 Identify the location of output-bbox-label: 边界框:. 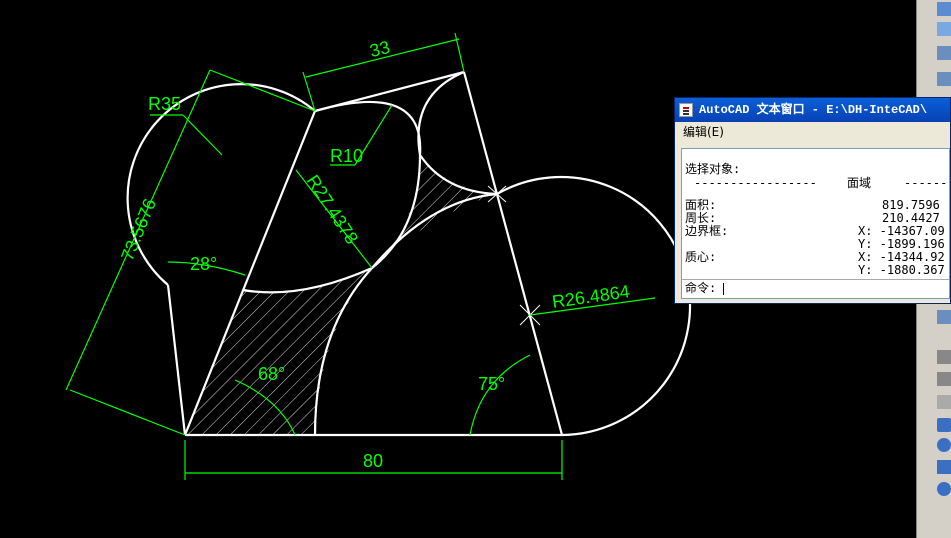
(707, 231).